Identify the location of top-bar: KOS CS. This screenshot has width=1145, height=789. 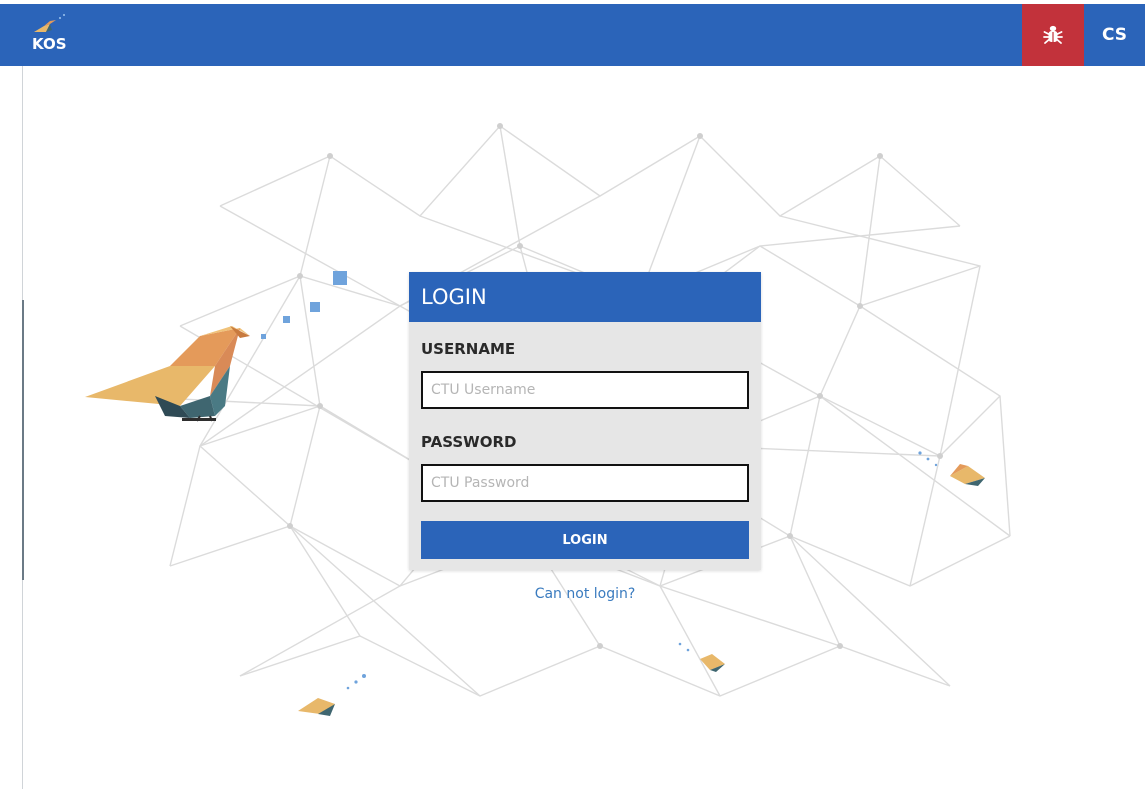
(572, 35).